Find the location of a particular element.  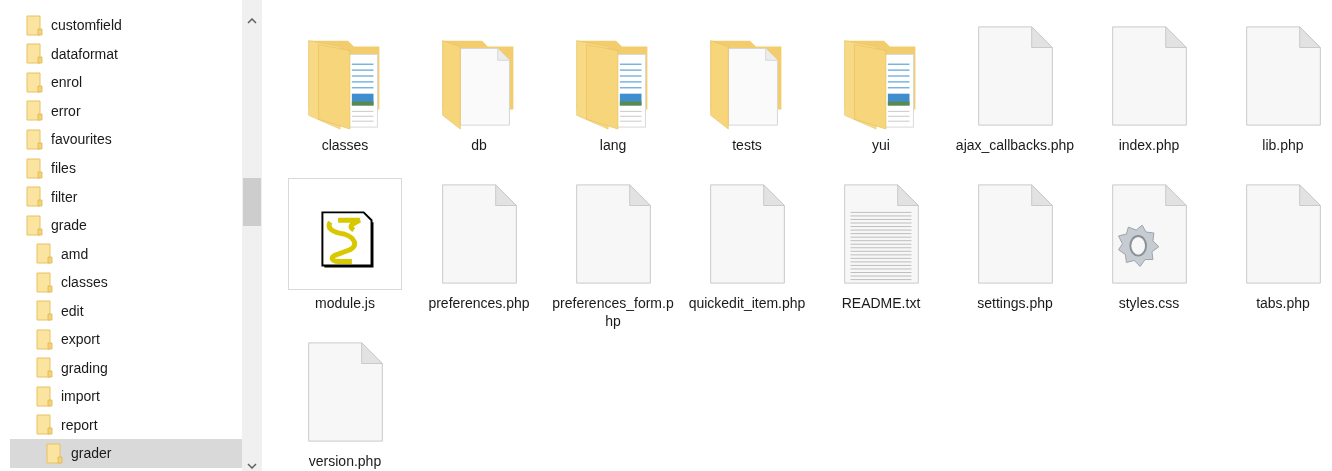

file-item: ajax_callbacks.php is located at coordinates (1015, 99).